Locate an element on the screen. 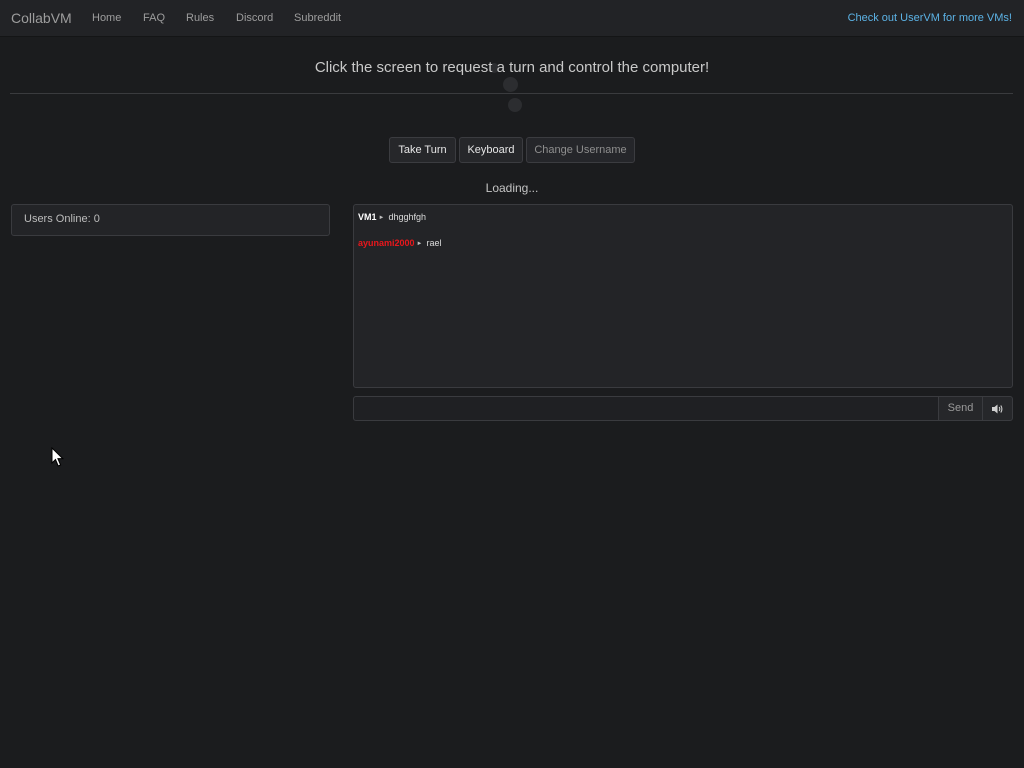 This screenshot has width=1024, height=768. promo-link: Check out UserVM for more VMs! is located at coordinates (930, 18).